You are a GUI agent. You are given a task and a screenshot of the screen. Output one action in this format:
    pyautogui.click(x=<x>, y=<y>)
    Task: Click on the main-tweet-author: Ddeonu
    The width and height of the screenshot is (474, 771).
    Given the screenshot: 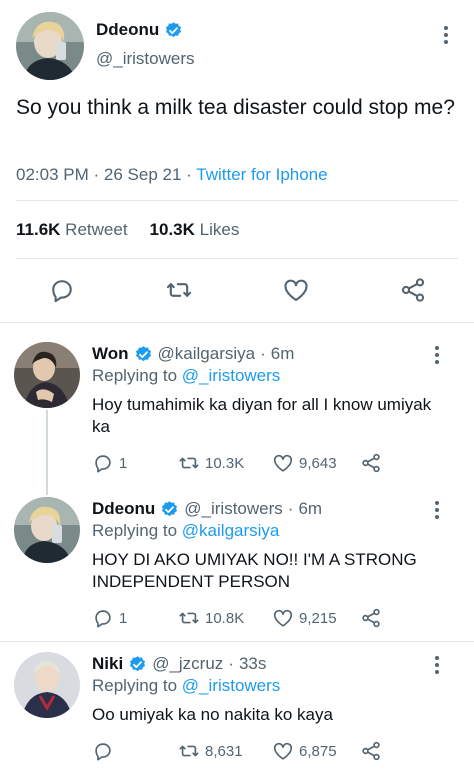 What is the action you would take?
    pyautogui.click(x=139, y=30)
    